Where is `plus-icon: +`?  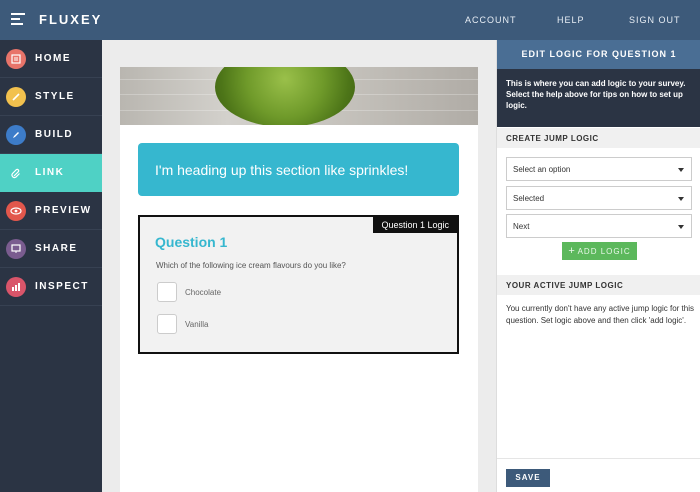 plus-icon: + is located at coordinates (571, 251).